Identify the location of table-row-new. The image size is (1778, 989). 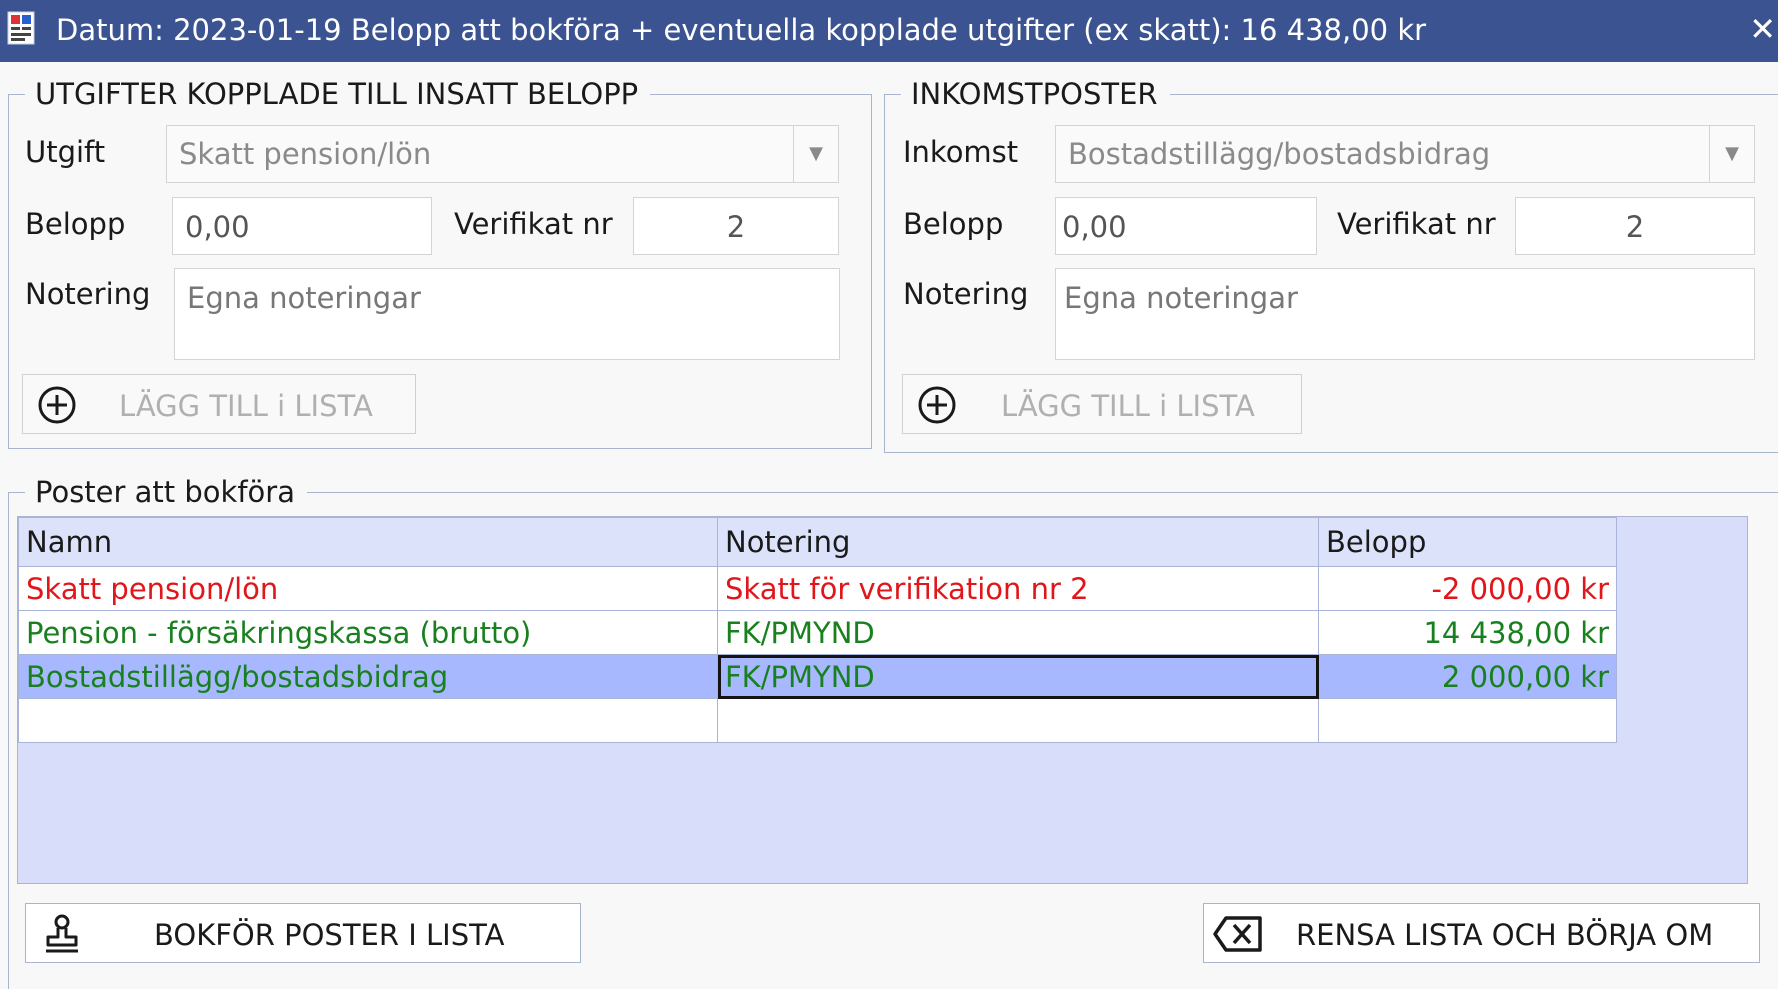
(817, 720).